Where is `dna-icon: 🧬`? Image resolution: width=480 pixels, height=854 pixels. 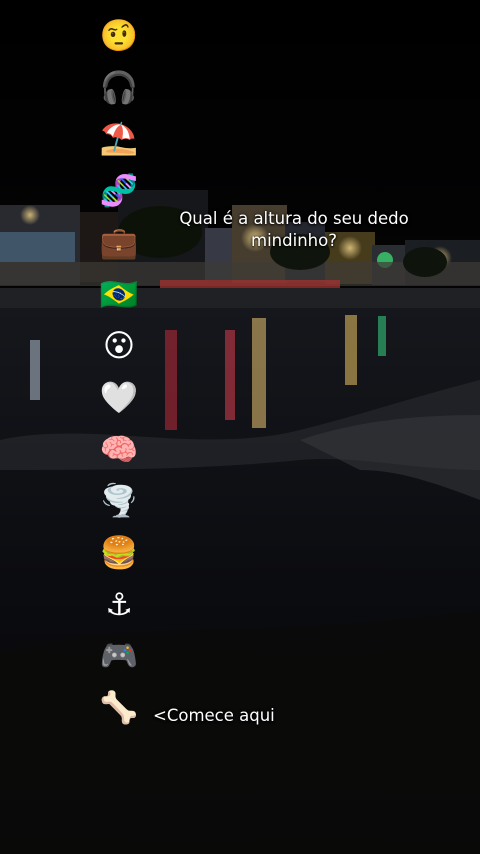
dna-icon: 🧬 is located at coordinates (119, 191).